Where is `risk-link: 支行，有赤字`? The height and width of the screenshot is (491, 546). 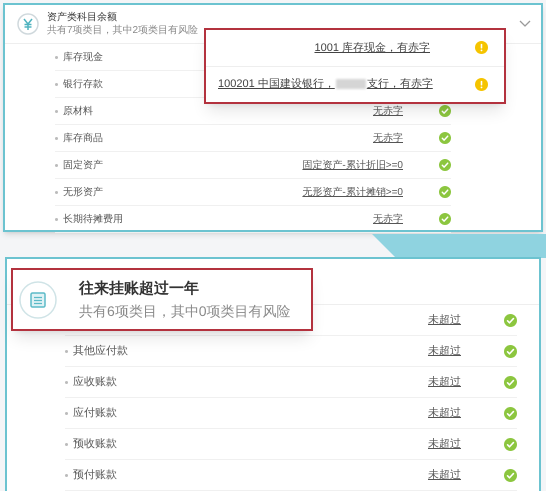
risk-link: 支行，有赤字 is located at coordinates (399, 84).